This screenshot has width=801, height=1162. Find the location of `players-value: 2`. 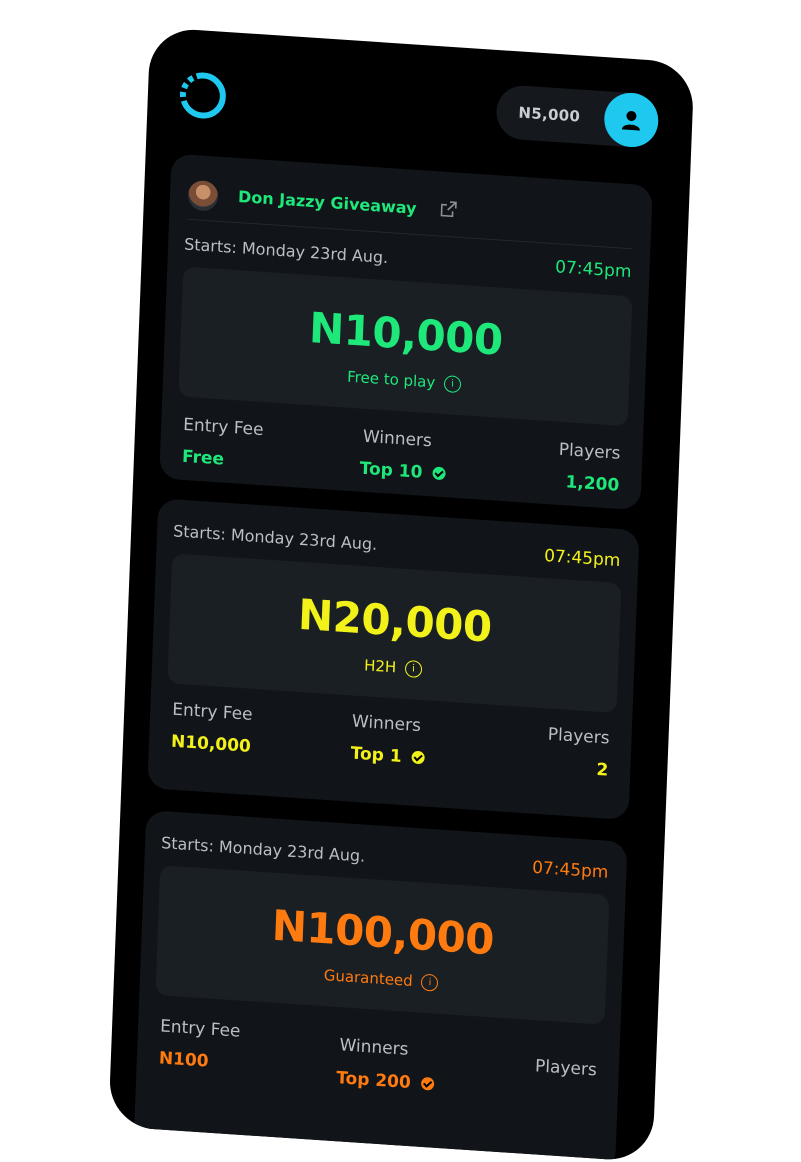

players-value: 2 is located at coordinates (602, 770).